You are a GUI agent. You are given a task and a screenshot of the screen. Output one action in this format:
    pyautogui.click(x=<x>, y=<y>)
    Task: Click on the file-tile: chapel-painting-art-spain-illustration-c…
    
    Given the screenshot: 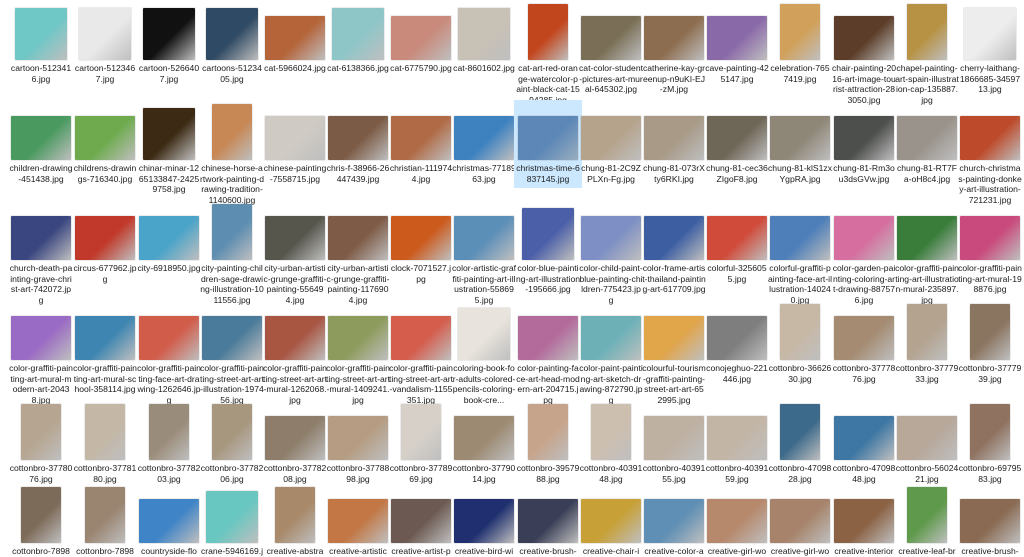 What is the action you would take?
    pyautogui.click(x=927, y=53)
    